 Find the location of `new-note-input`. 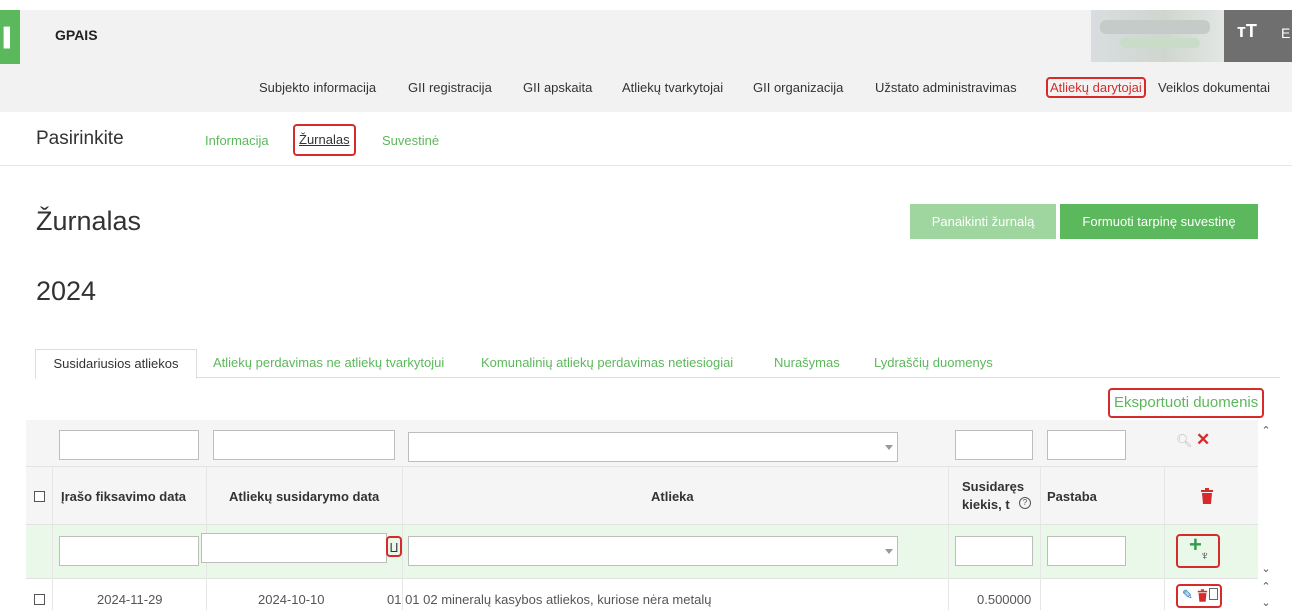

new-note-input is located at coordinates (1086, 551).